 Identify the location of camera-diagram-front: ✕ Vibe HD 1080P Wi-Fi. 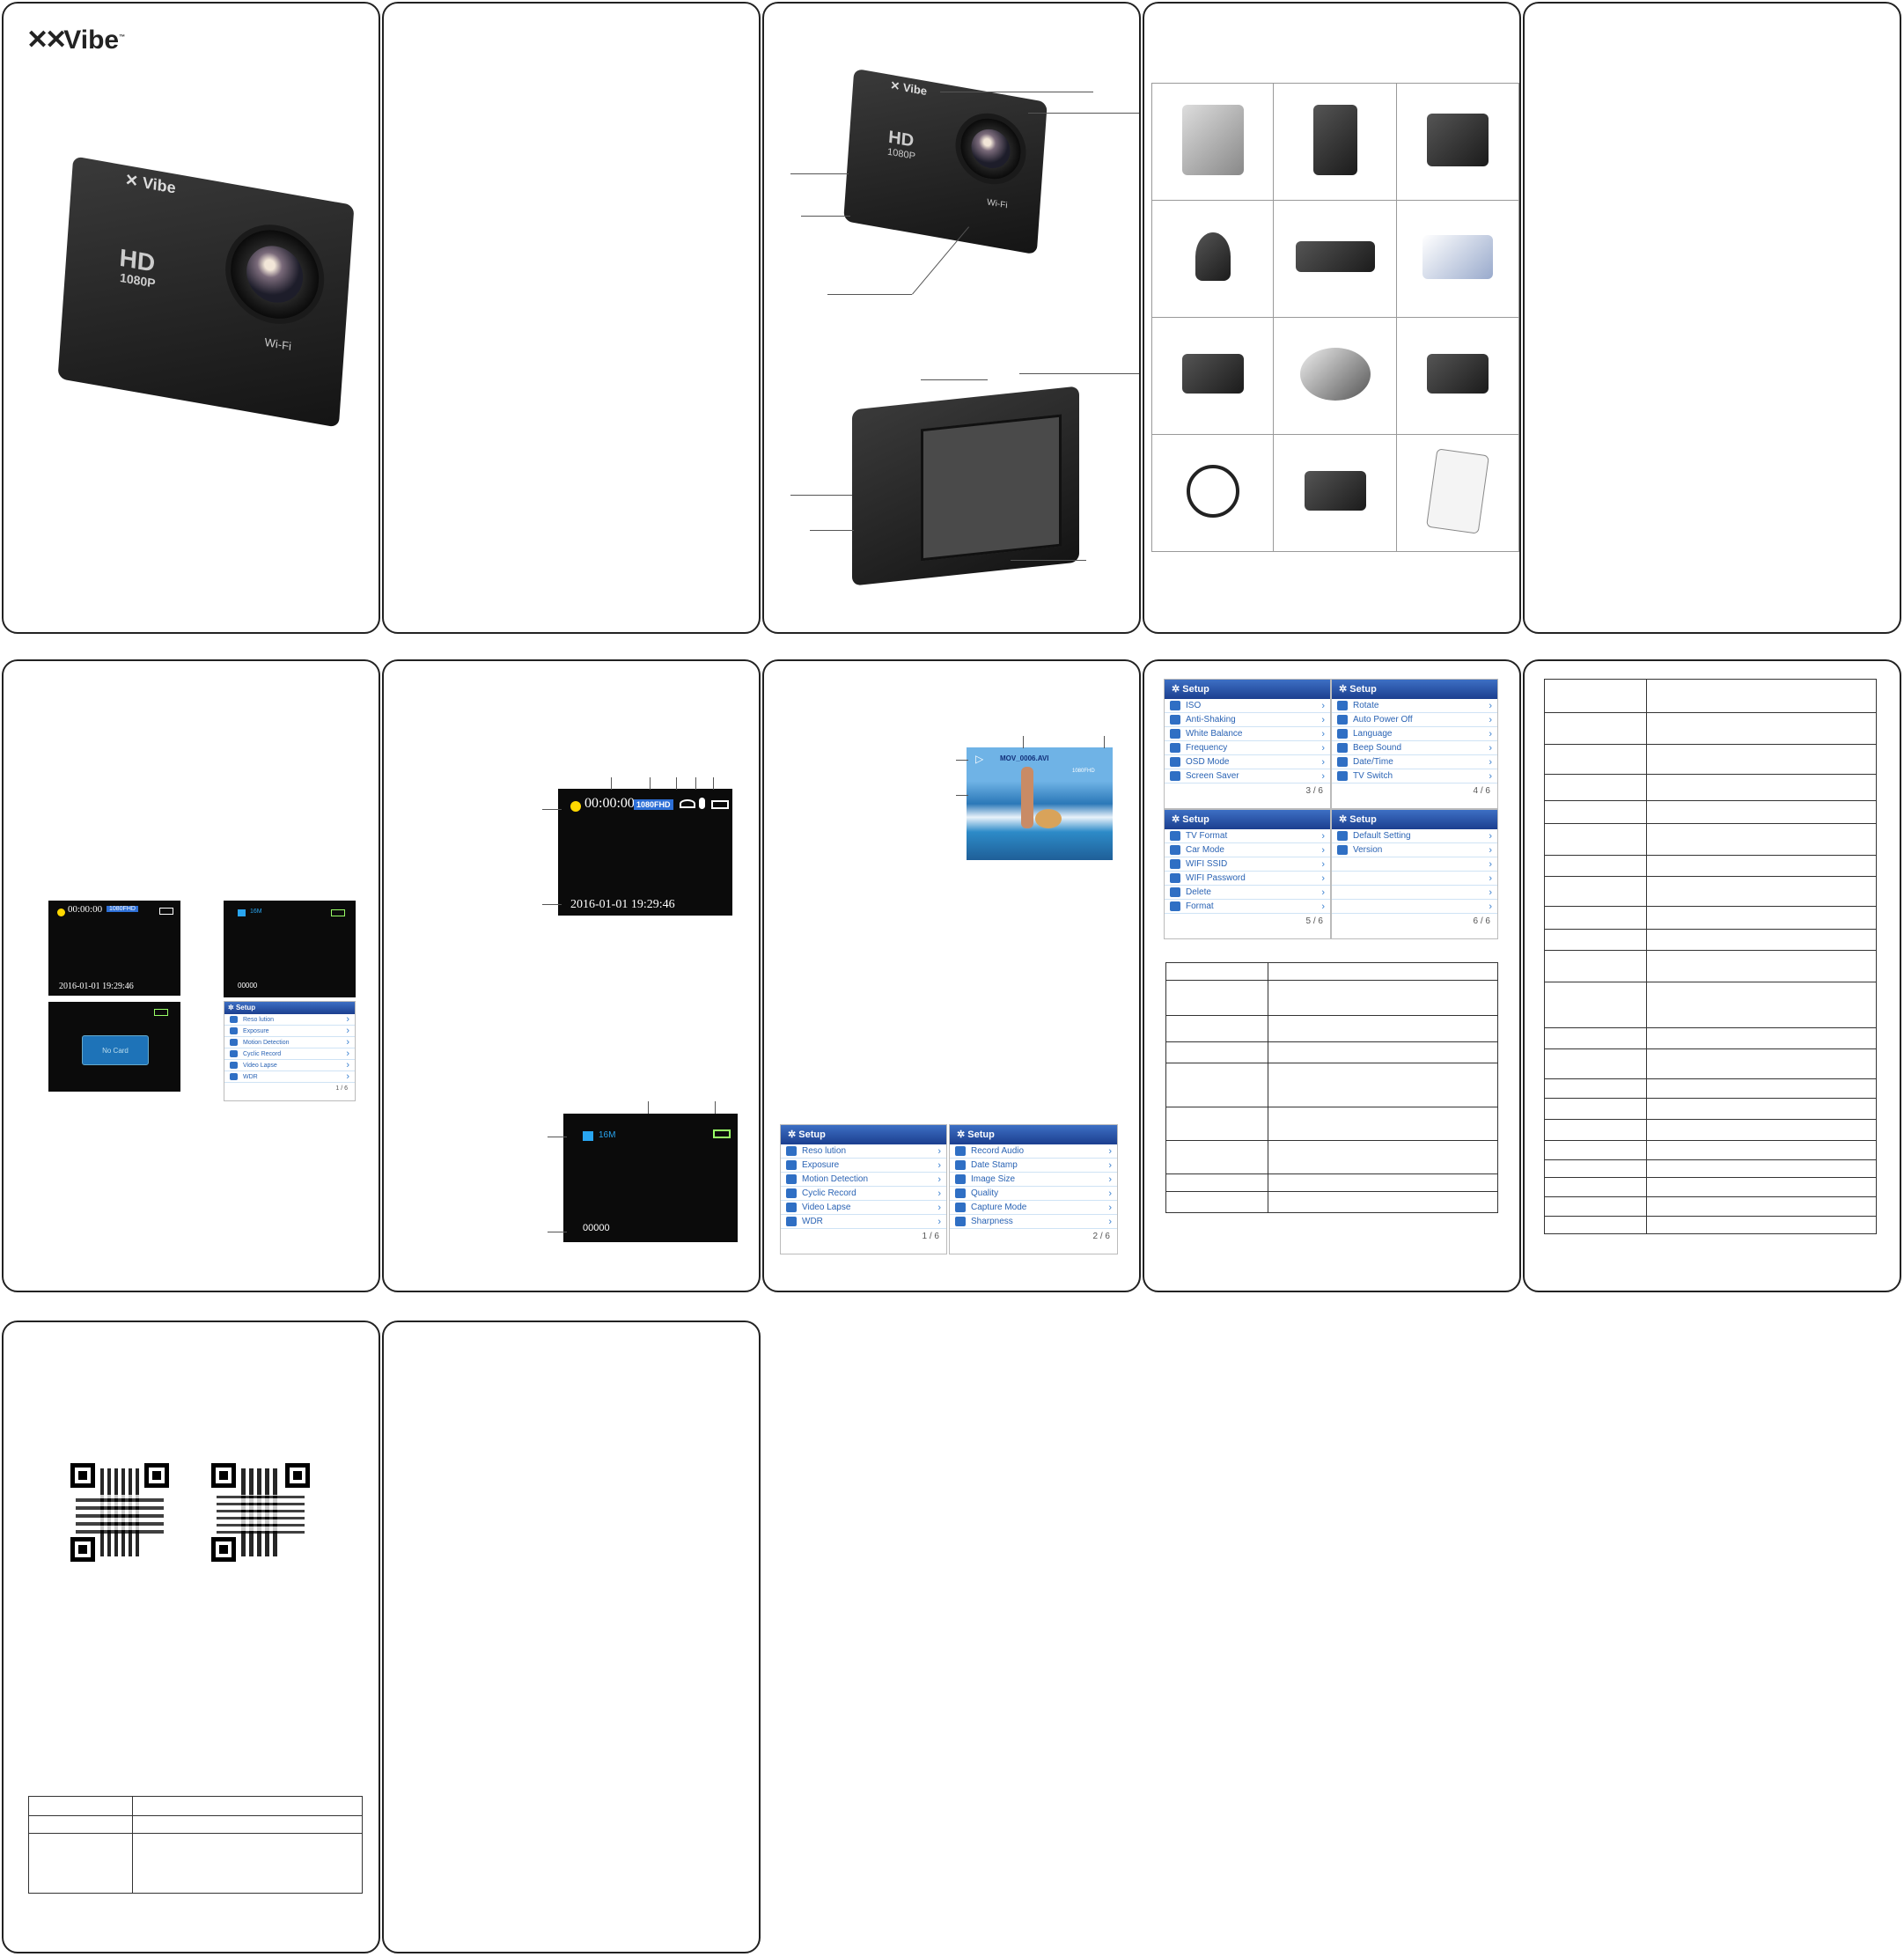
(945, 161).